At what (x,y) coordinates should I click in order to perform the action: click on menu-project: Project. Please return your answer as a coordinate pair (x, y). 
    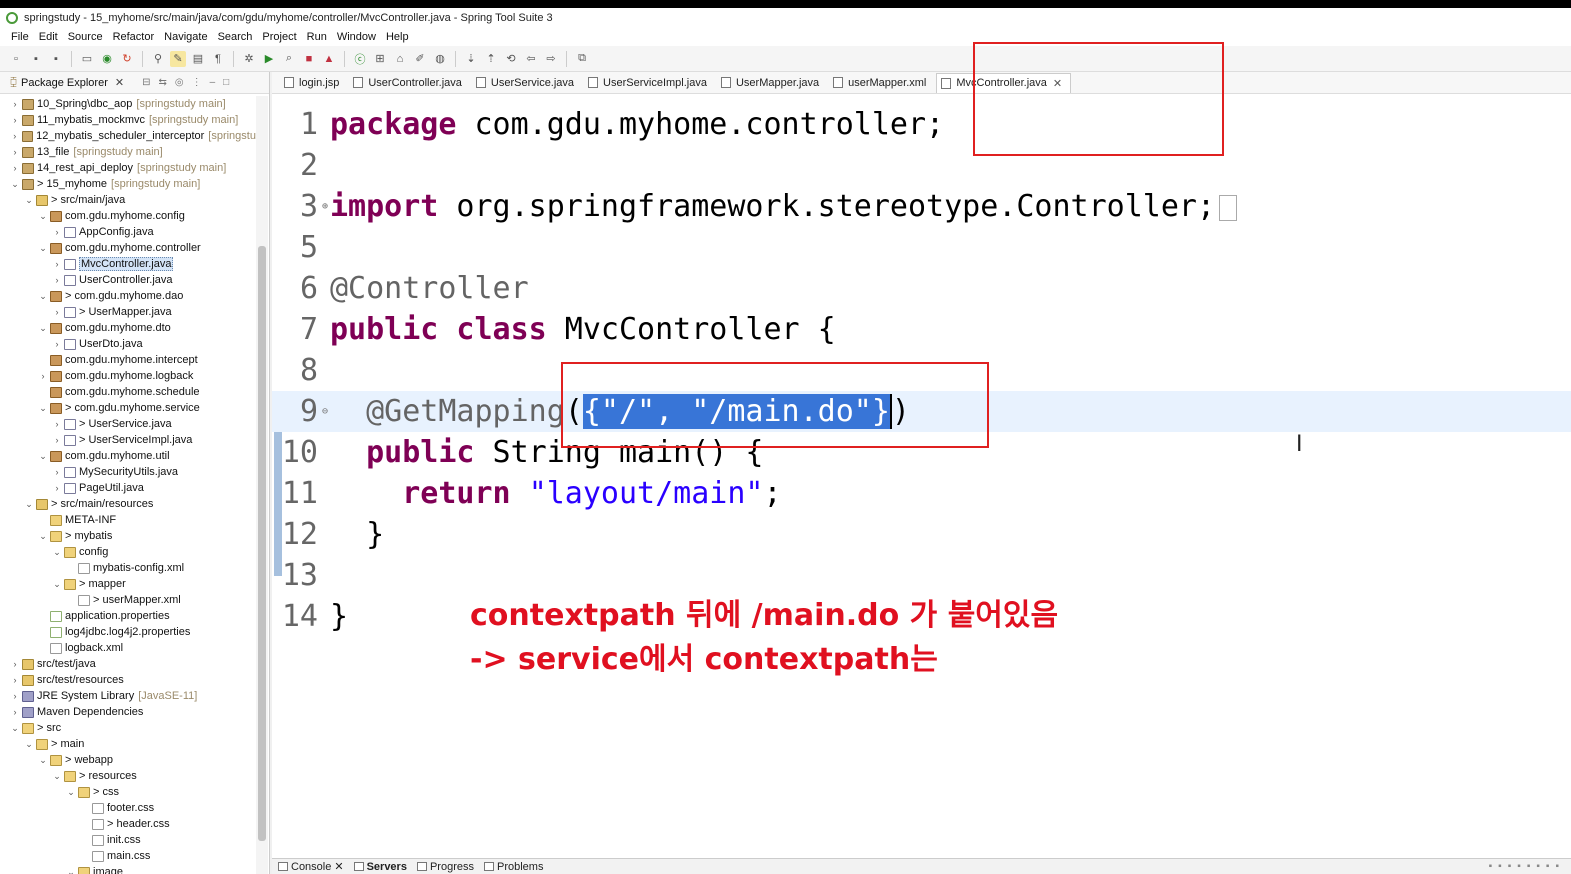
    Looking at the image, I should click on (279, 37).